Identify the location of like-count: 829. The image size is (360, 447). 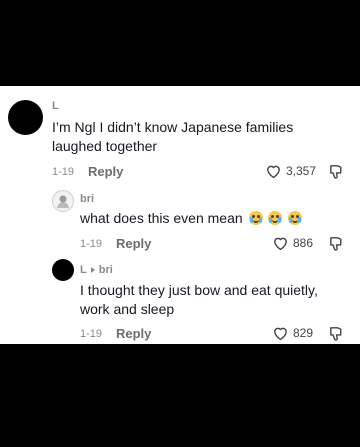
(303, 333).